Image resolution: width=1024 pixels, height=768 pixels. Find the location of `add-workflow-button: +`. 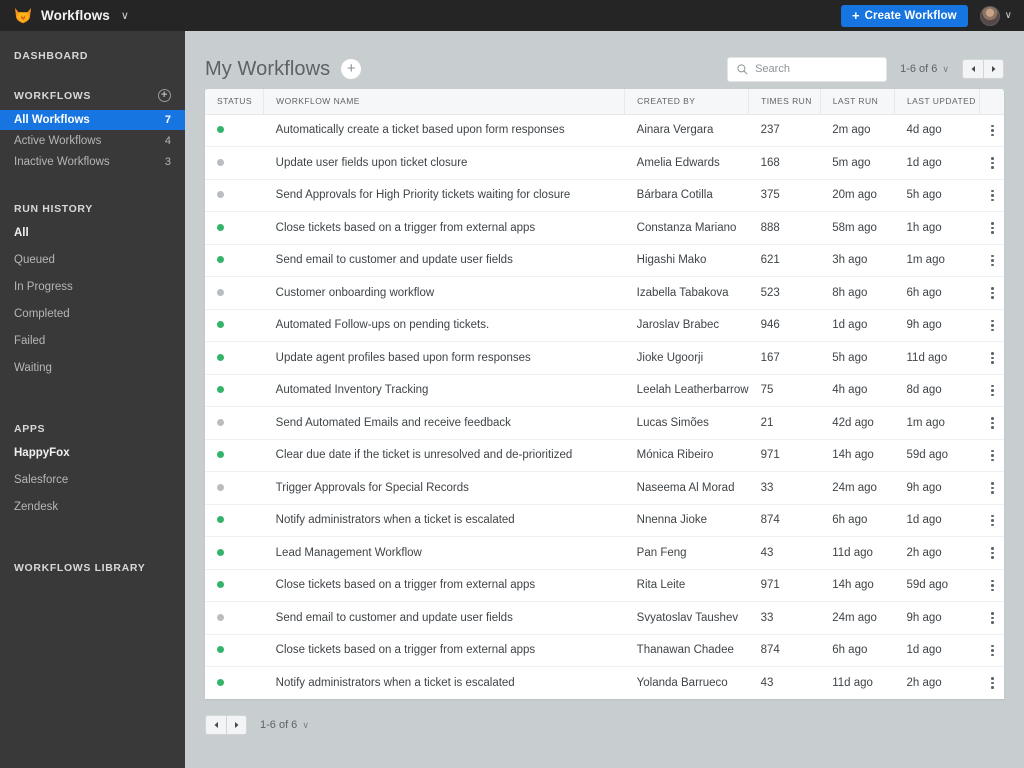

add-workflow-button: + is located at coordinates (351, 69).